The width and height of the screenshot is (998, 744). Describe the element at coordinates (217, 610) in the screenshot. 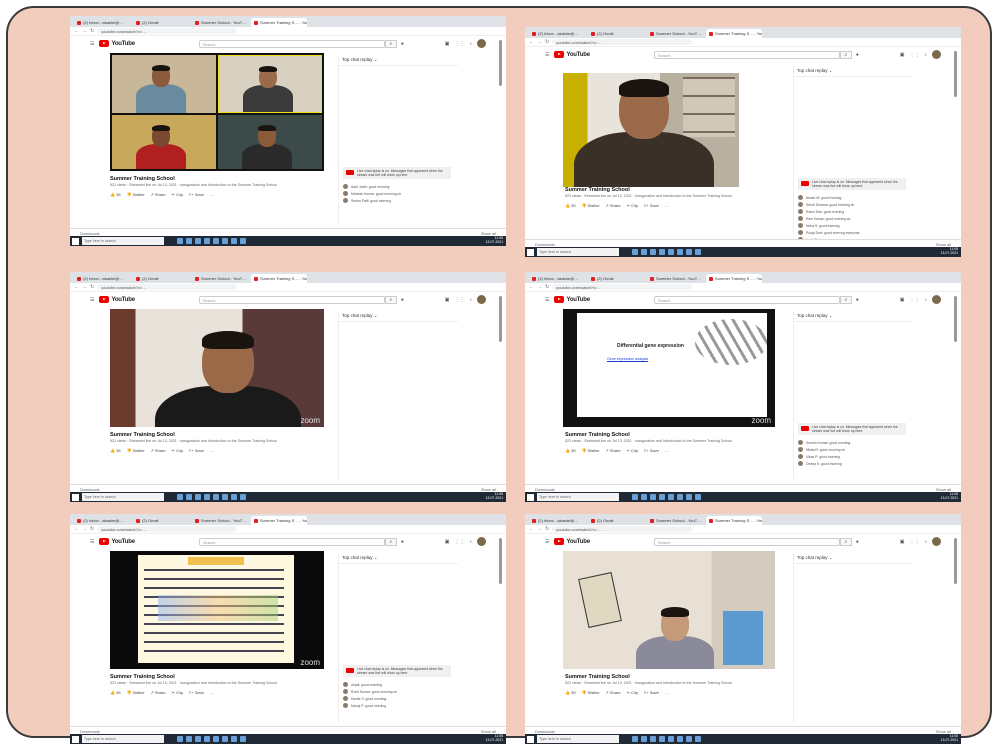

I see `video-player: zoom` at that location.